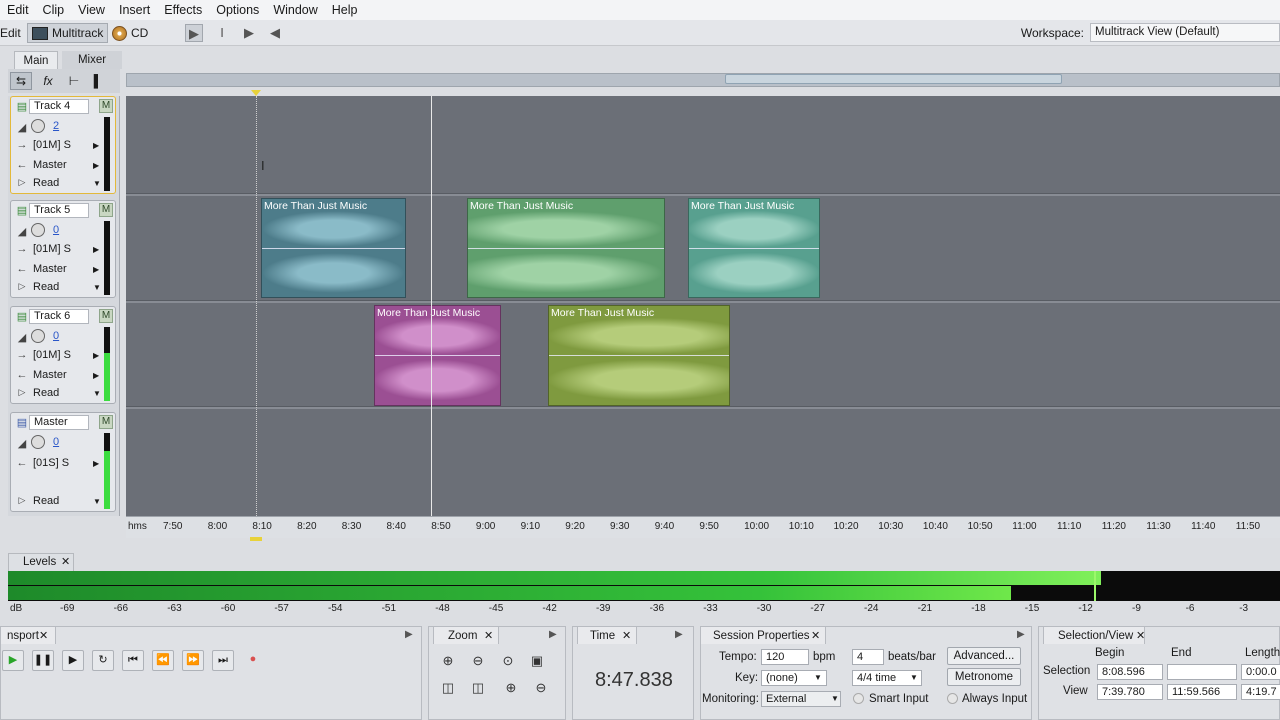 The image size is (1280, 720). I want to click on menu-effects: Effects, so click(183, 10).